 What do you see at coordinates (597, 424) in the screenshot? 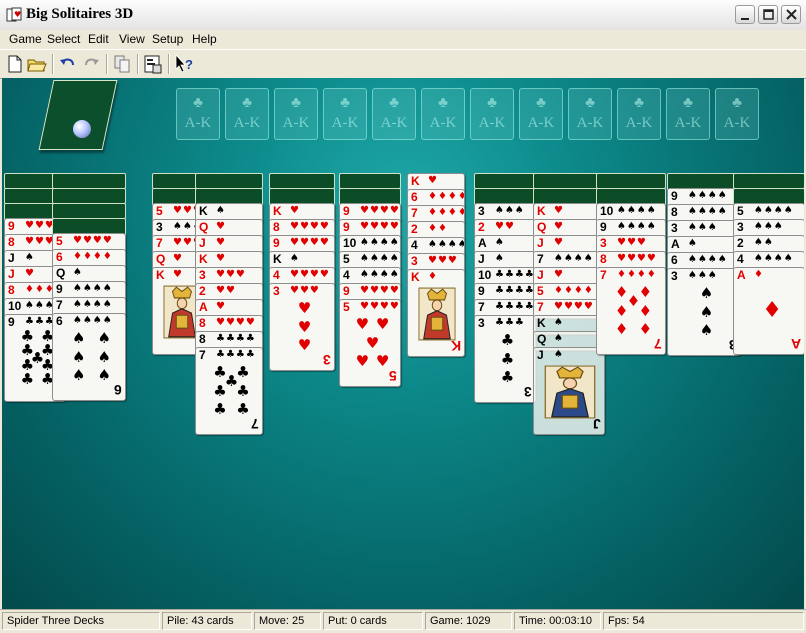
I see `card-rank-bottom: J` at bounding box center [597, 424].